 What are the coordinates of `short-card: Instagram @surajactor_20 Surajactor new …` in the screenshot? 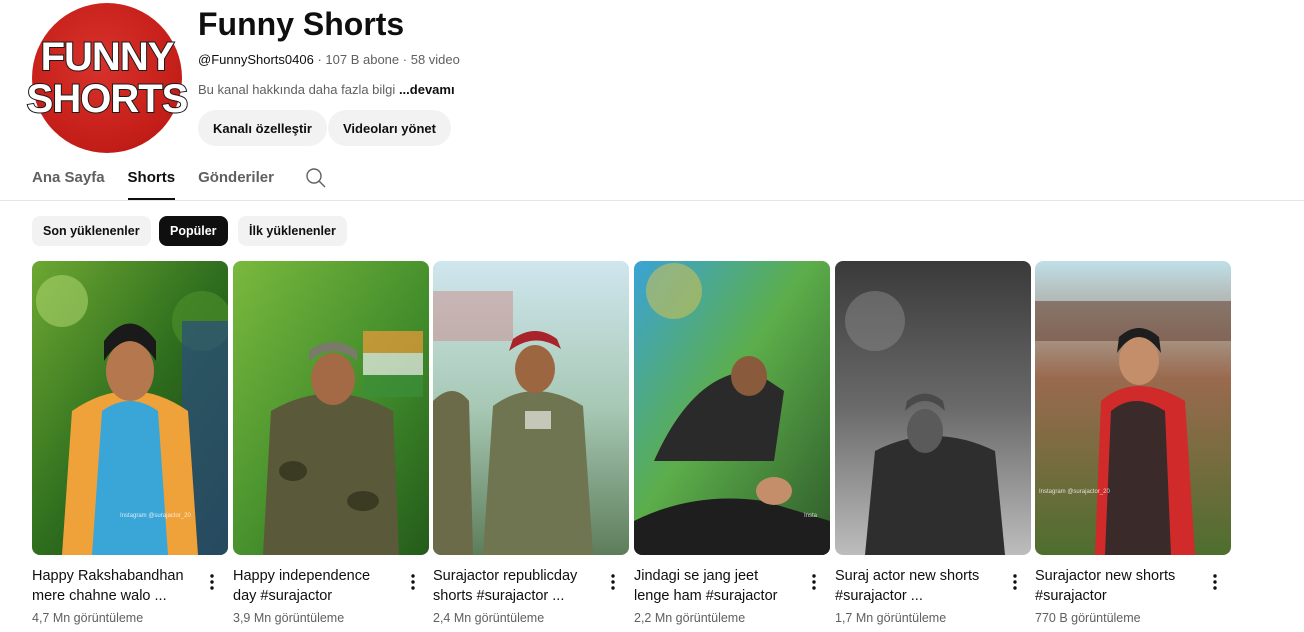 It's located at (1133, 443).